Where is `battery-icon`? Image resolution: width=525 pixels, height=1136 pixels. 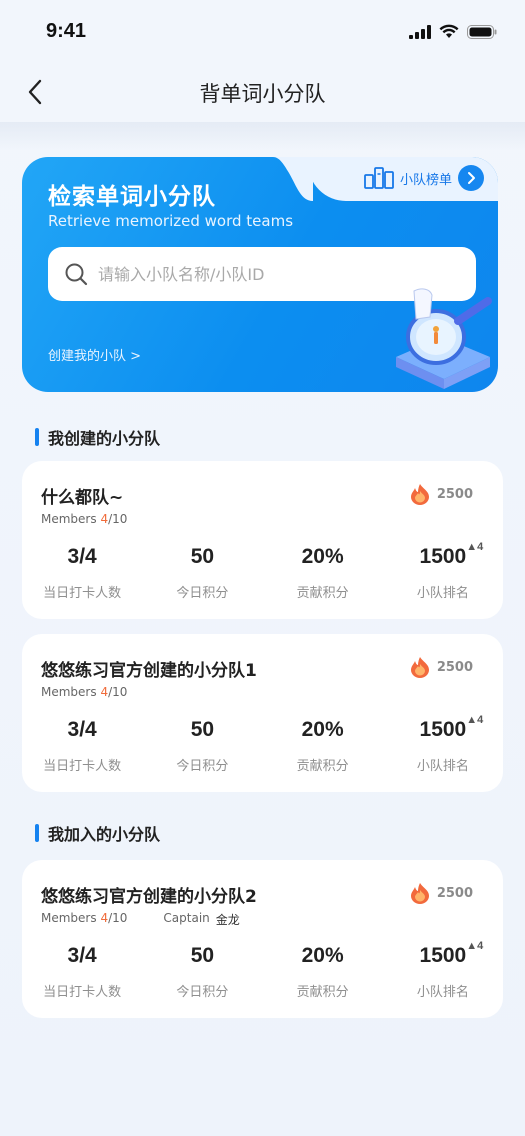
battery-icon is located at coordinates (482, 31).